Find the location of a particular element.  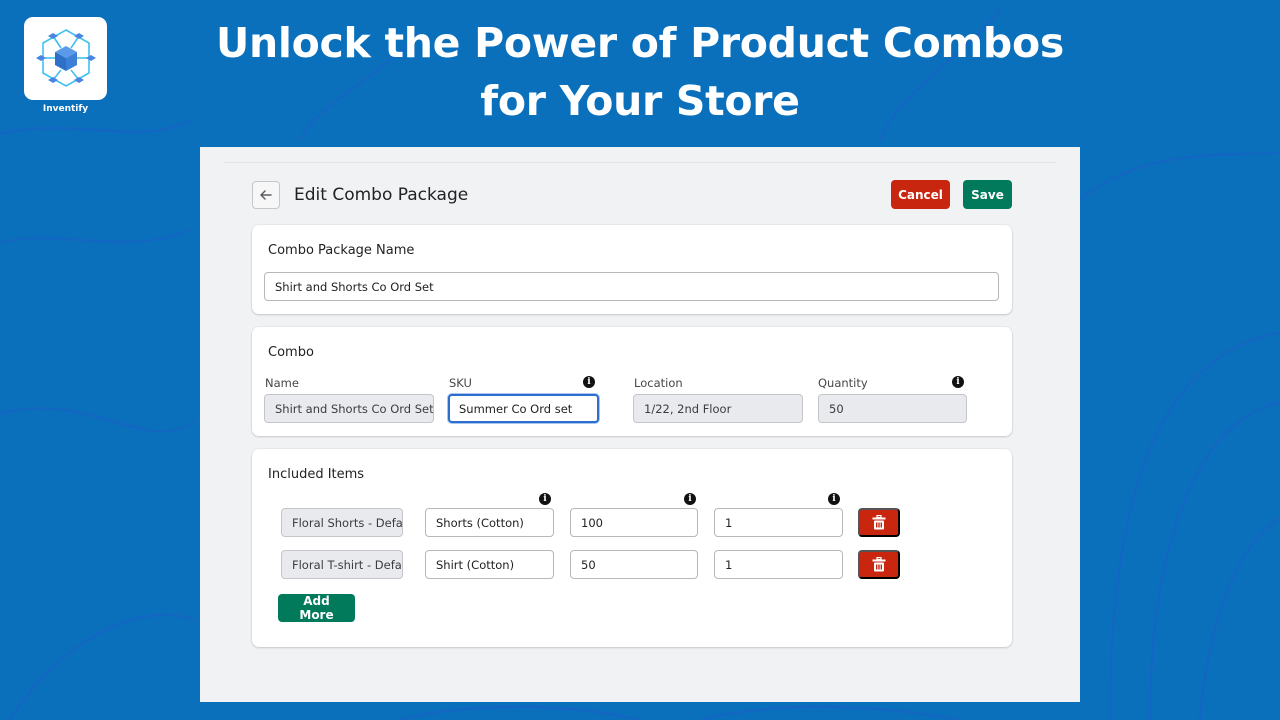

combo-quantity-input: 50 is located at coordinates (892, 408).